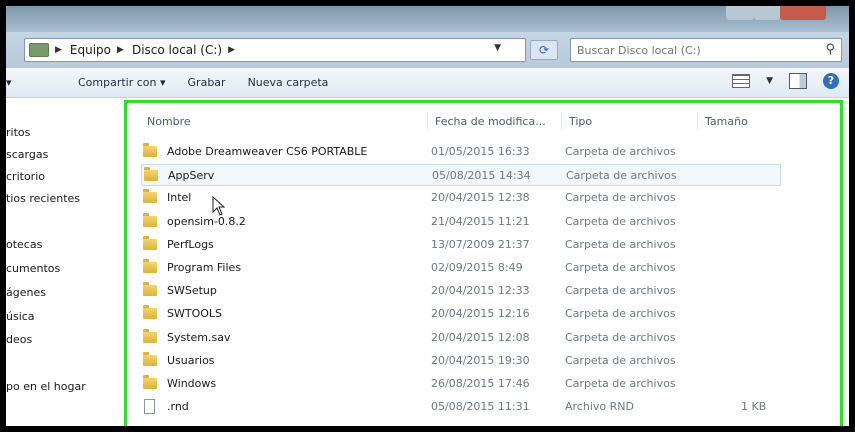  I want to click on nav-item: scargas, so click(27, 154).